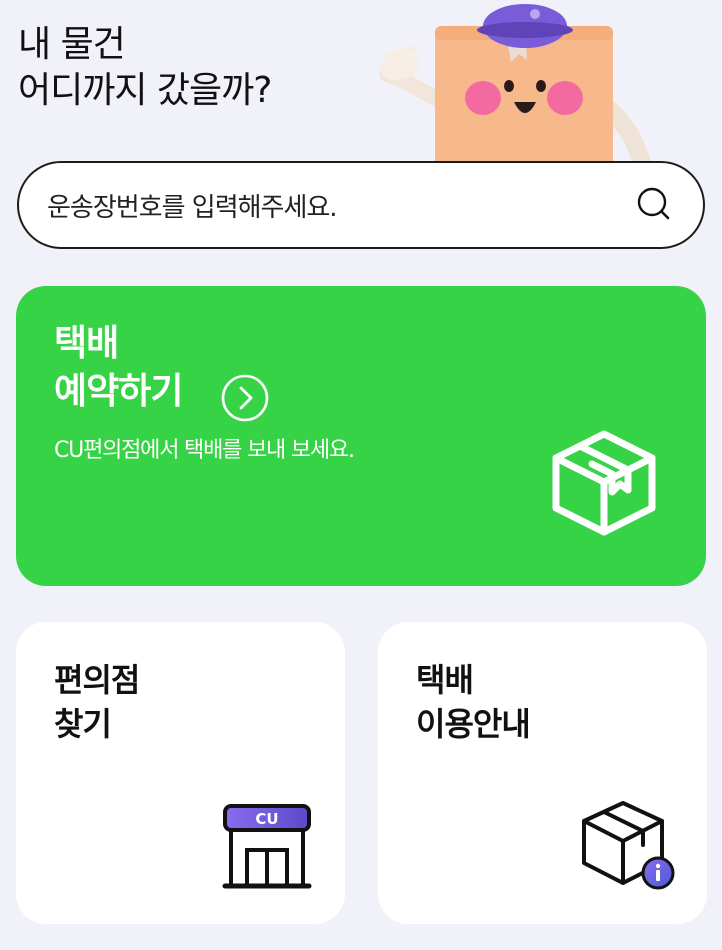 The height and width of the screenshot is (950, 722). Describe the element at coordinates (341, 205) in the screenshot. I see `tracking-number-input: 운송장번호를 입력해주세요.` at that location.